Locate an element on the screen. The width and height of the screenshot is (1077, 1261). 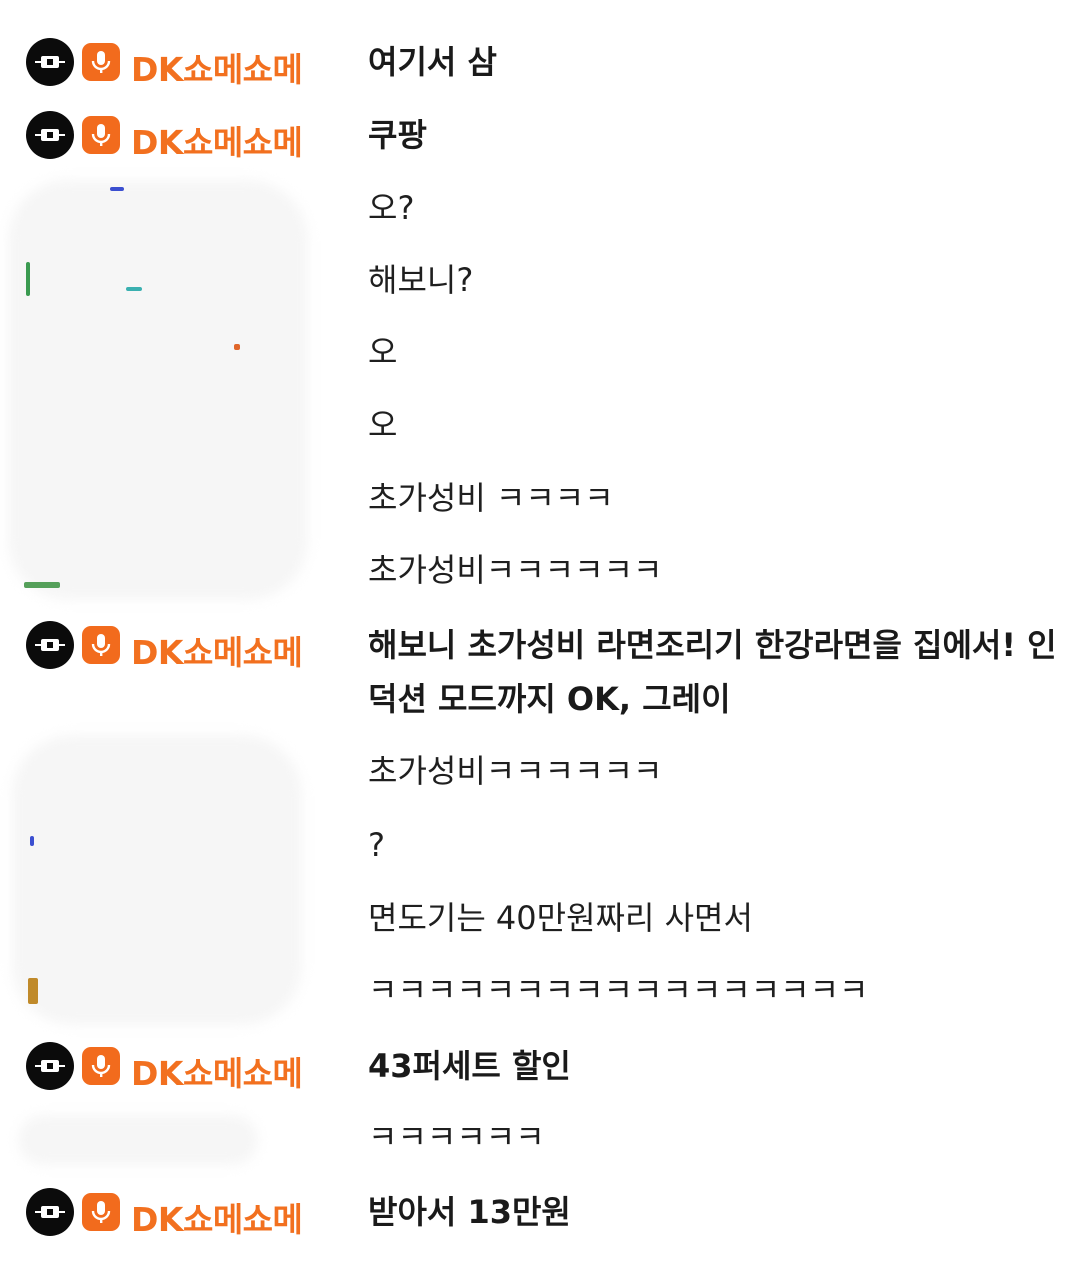
chat-message-text: ? is located at coordinates (376, 845).